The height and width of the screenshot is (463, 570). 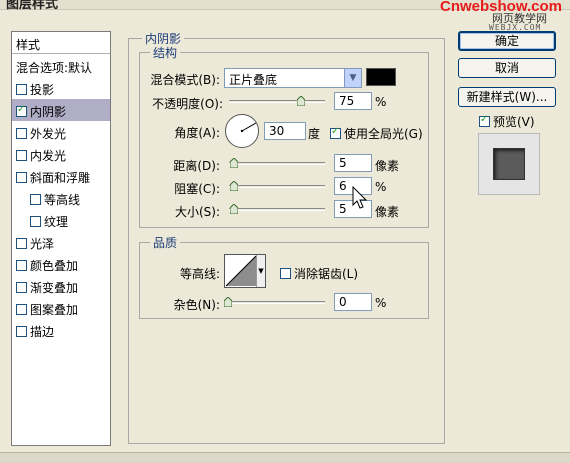 What do you see at coordinates (285, 457) in the screenshot?
I see `bottom-edge` at bounding box center [285, 457].